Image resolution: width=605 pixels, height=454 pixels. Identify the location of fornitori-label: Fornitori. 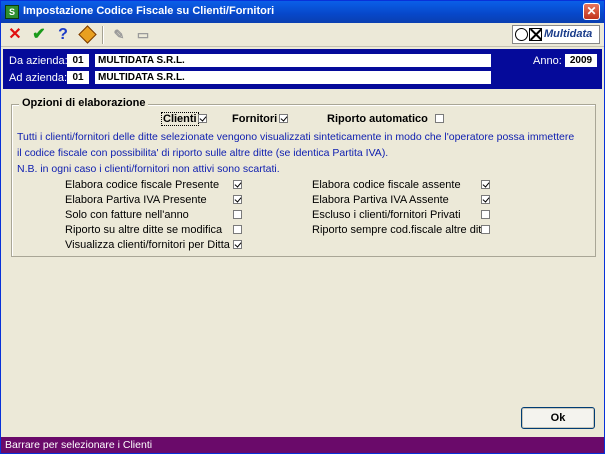
(255, 119).